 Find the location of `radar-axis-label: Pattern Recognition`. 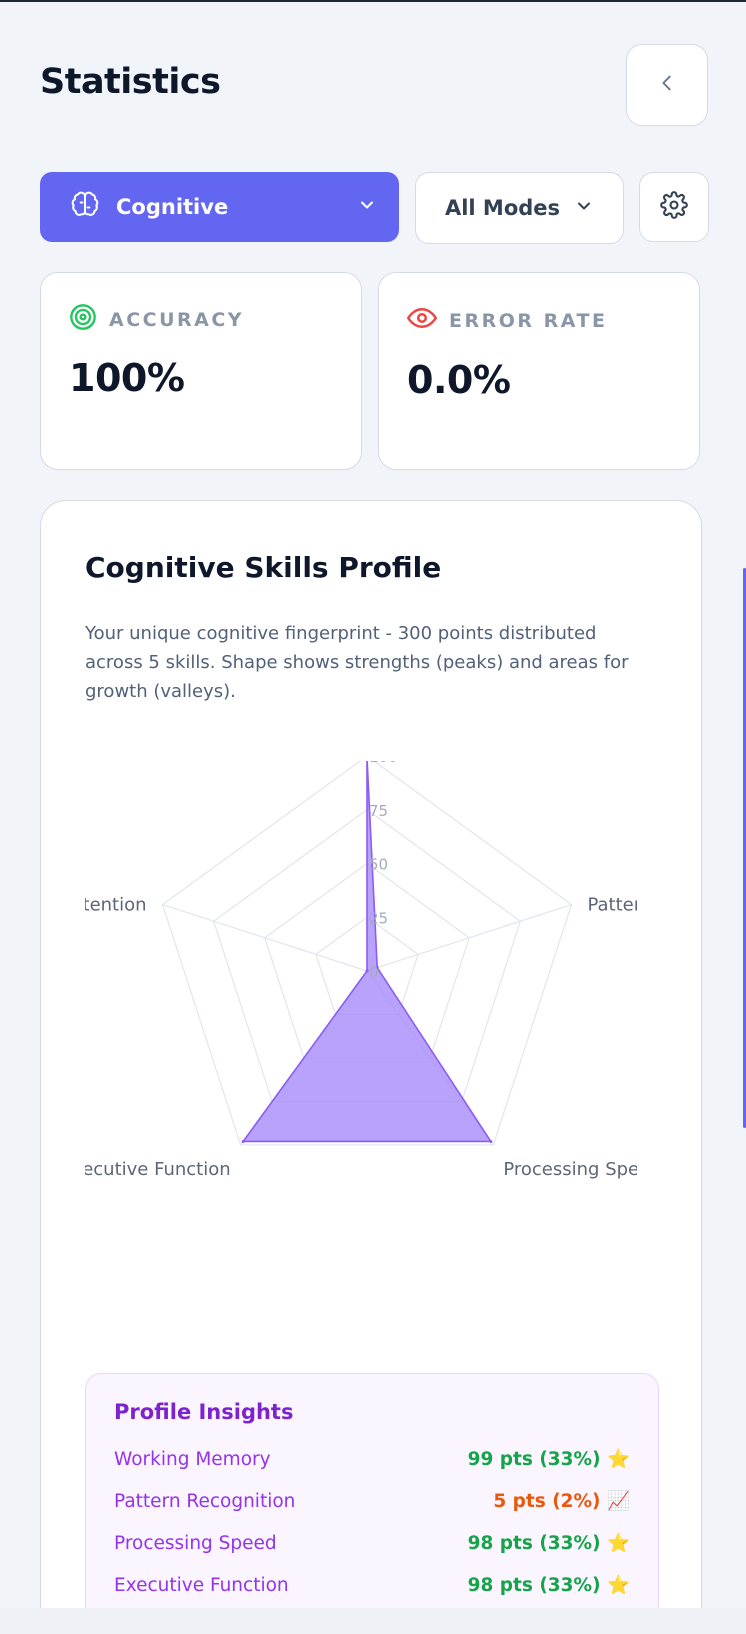

radar-axis-label: Pattern Recognition is located at coordinates (623, 905).